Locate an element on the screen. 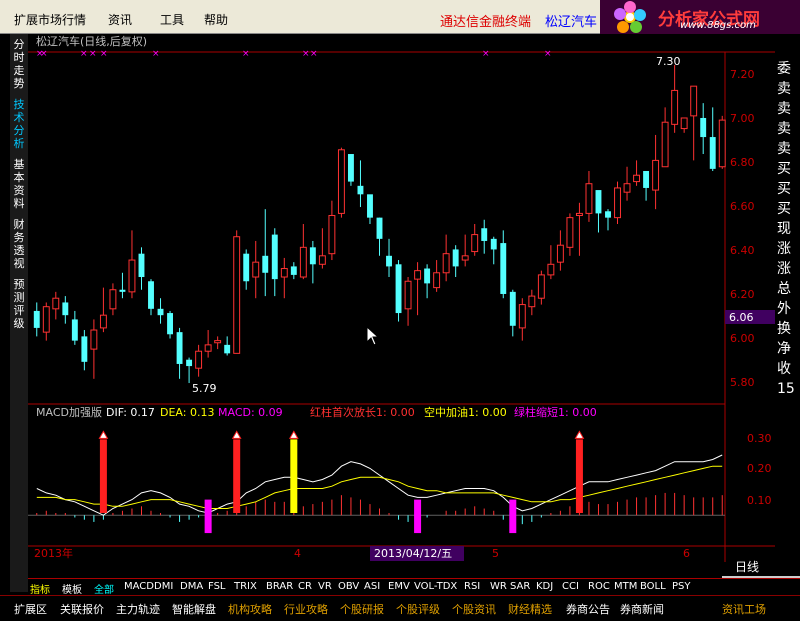  menu-item-ext-market: 扩展市场行情 is located at coordinates (50, 19).